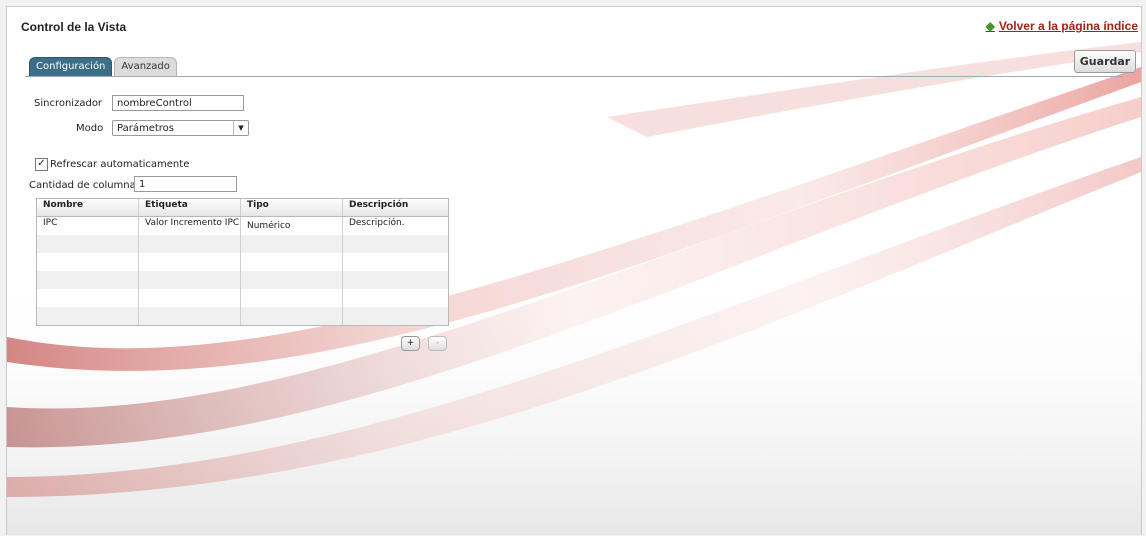  Describe the element at coordinates (71, 66) in the screenshot. I see `tab-configuracion: Configuración` at that location.